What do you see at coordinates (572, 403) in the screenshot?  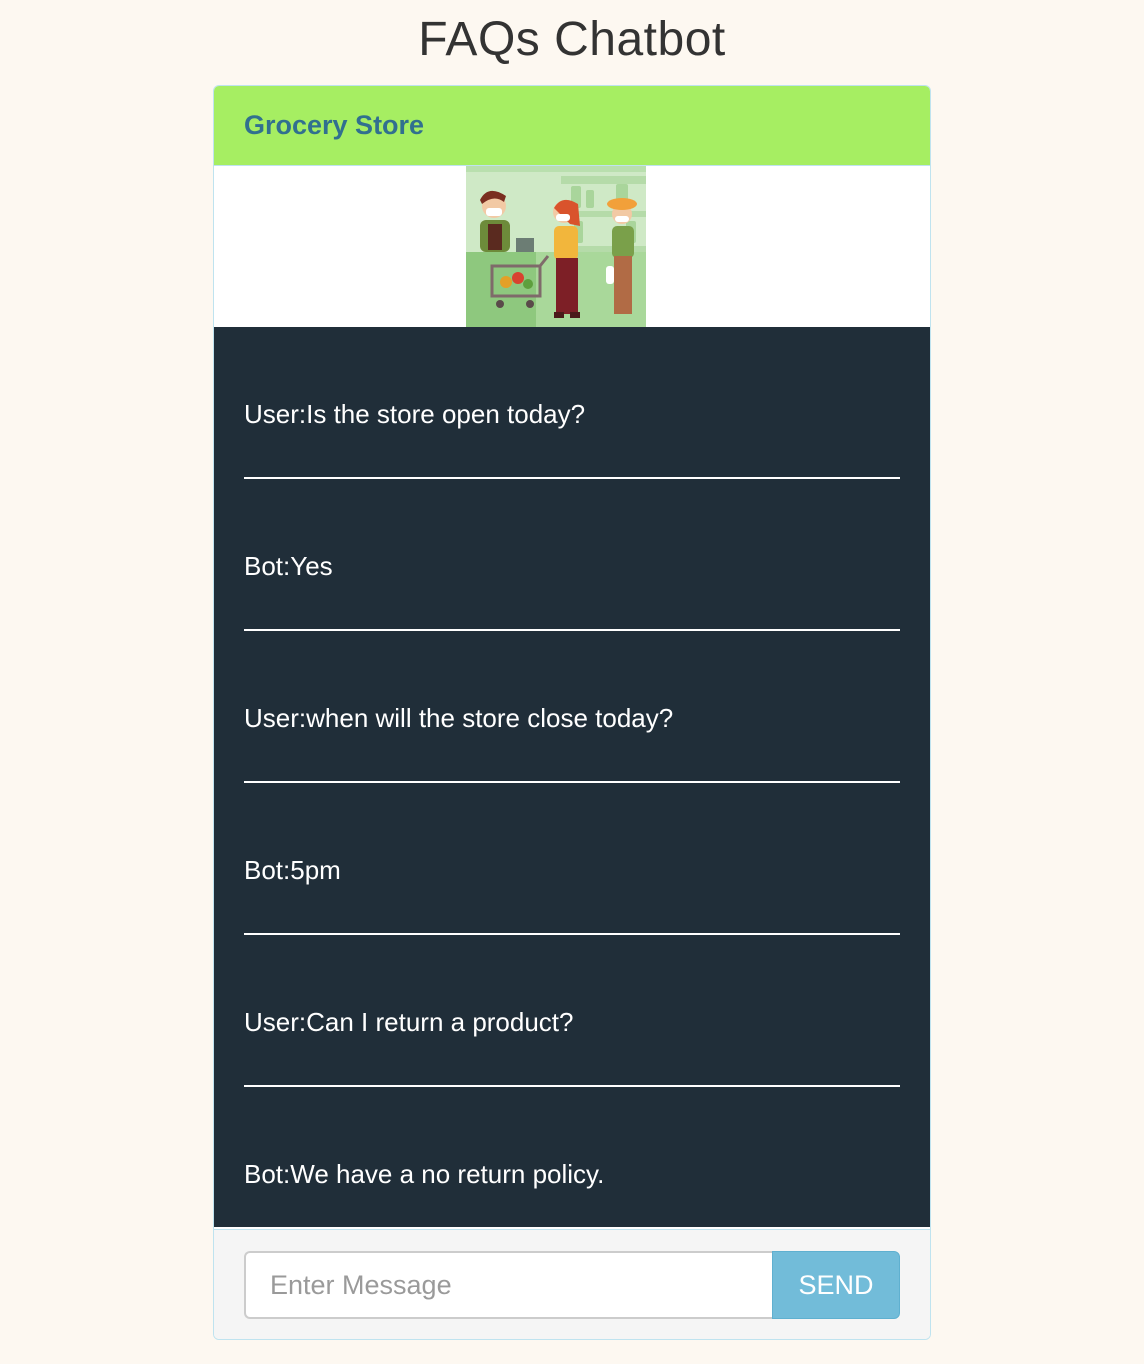 I see `chat-message-user: User:Is the store open today?` at bounding box center [572, 403].